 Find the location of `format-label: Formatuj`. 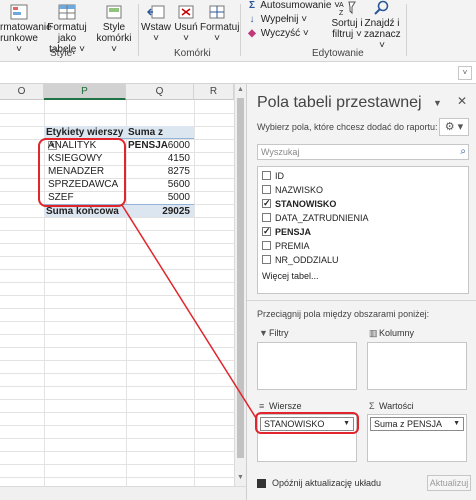

format-label: Formatuj is located at coordinates (220, 27).